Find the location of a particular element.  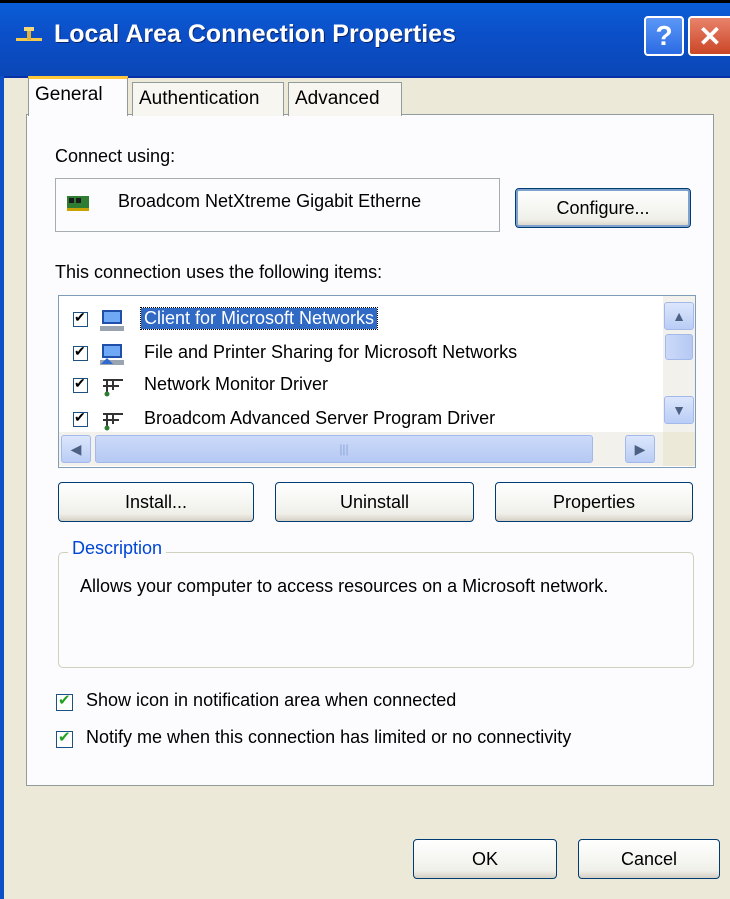

network-connection-icon is located at coordinates (29, 34).